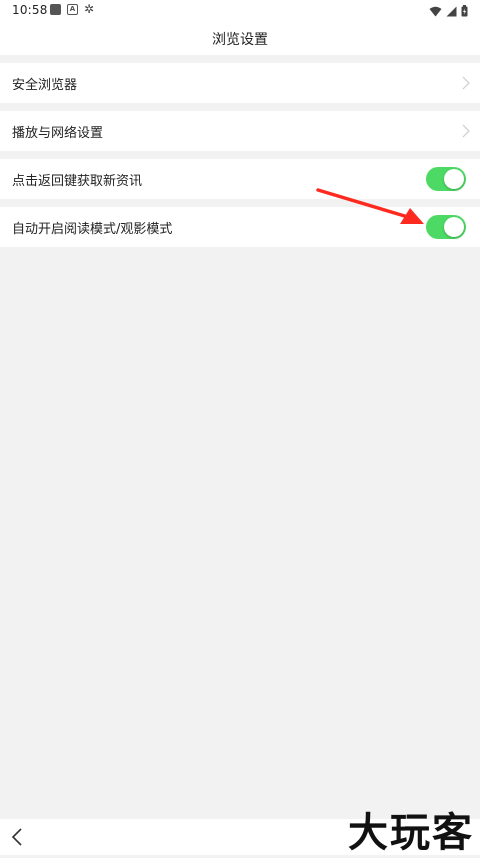 Image resolution: width=480 pixels, height=858 pixels. What do you see at coordinates (240, 11) in the screenshot?
I see `status-bar: 10:58 A ✲` at bounding box center [240, 11].